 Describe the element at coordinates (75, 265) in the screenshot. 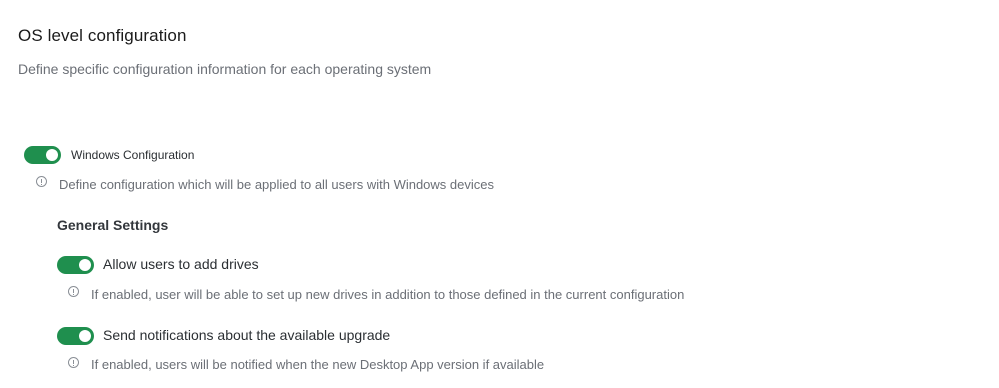

I see `allow-add-drives-toggle` at that location.